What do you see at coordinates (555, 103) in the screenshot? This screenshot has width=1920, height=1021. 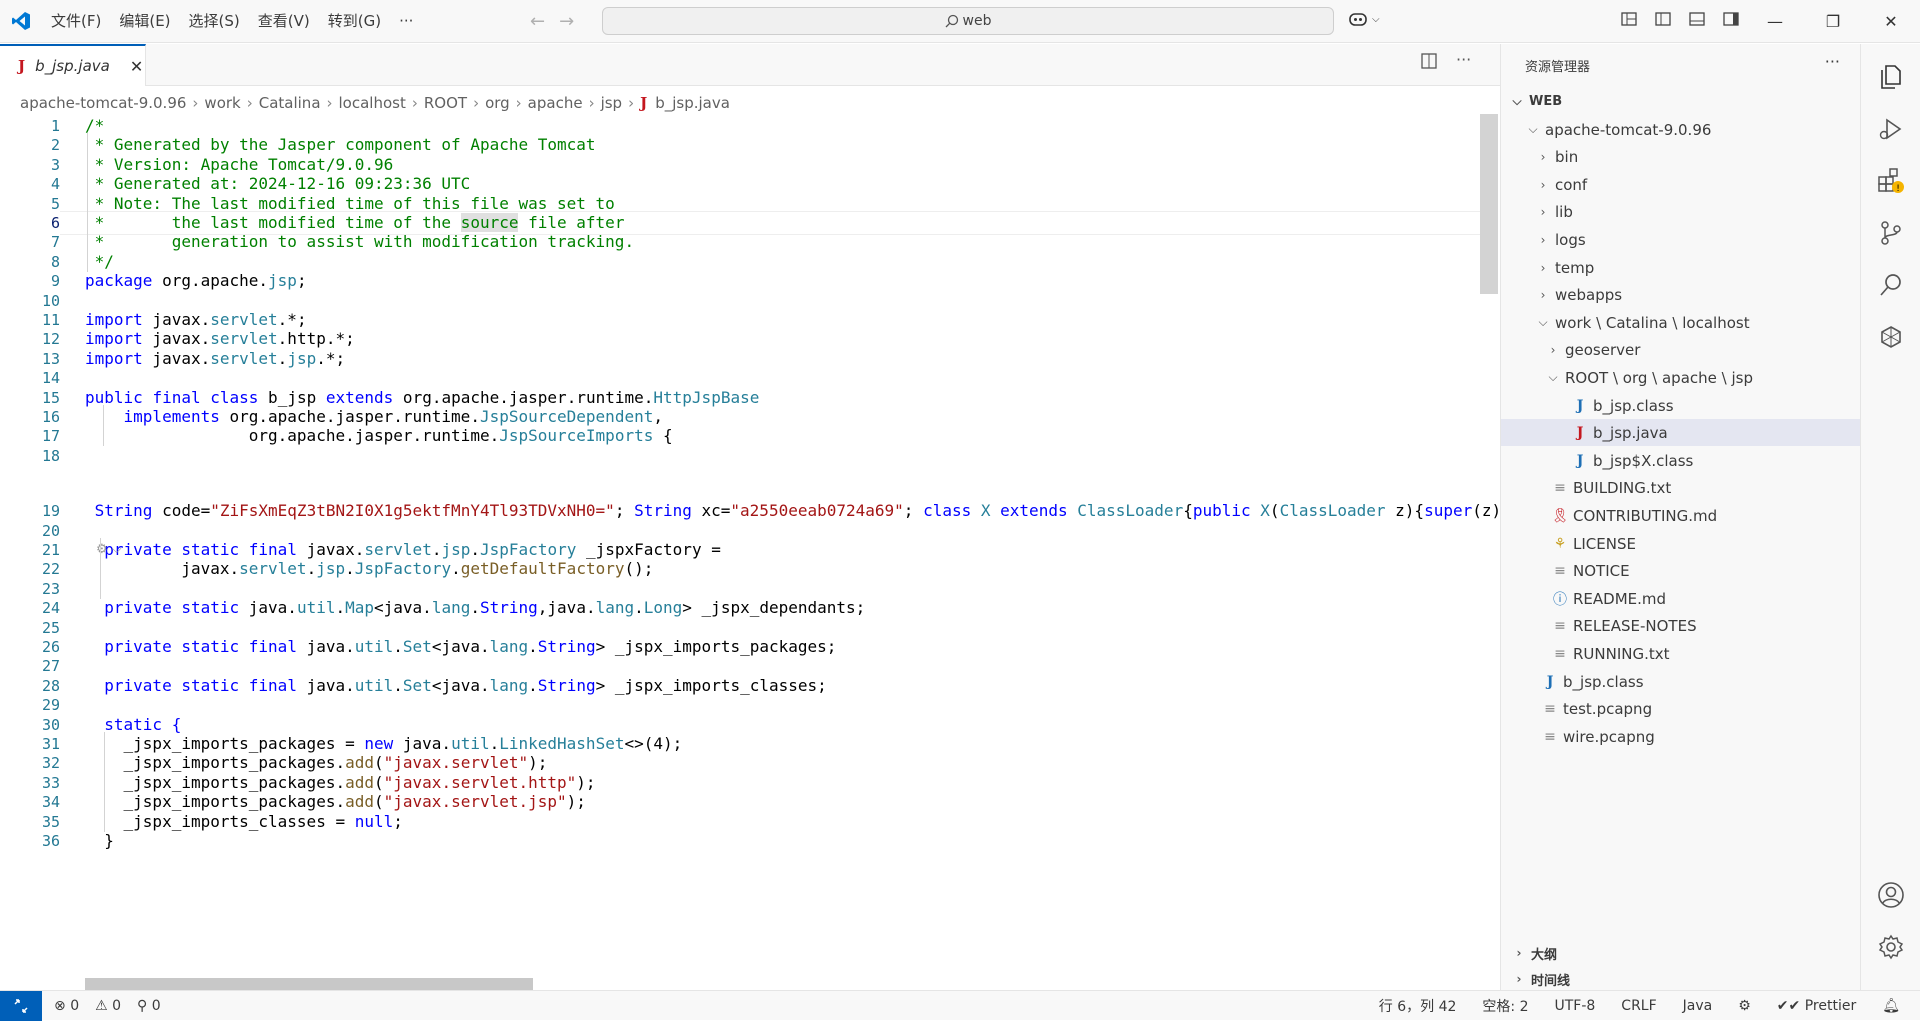 I see `breadcrumb-item: apache` at bounding box center [555, 103].